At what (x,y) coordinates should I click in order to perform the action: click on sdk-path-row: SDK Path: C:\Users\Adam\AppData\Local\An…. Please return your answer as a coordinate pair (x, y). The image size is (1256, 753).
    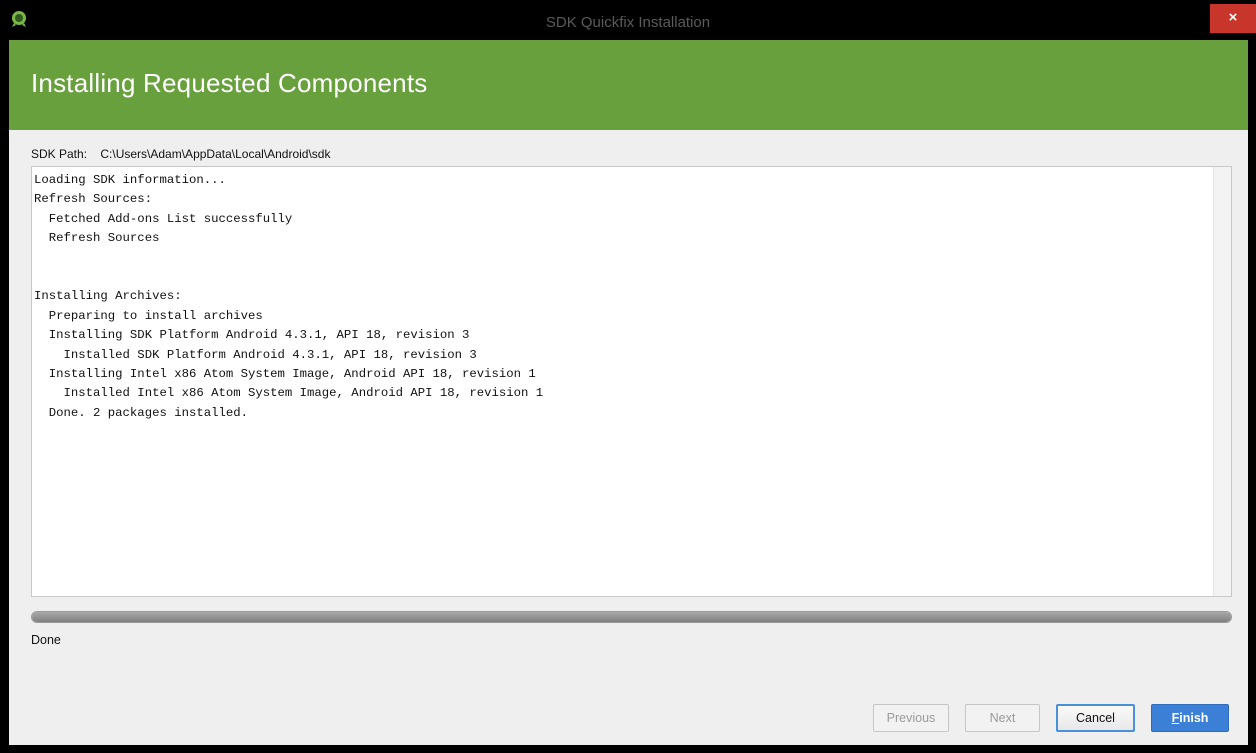
    Looking at the image, I should click on (180, 154).